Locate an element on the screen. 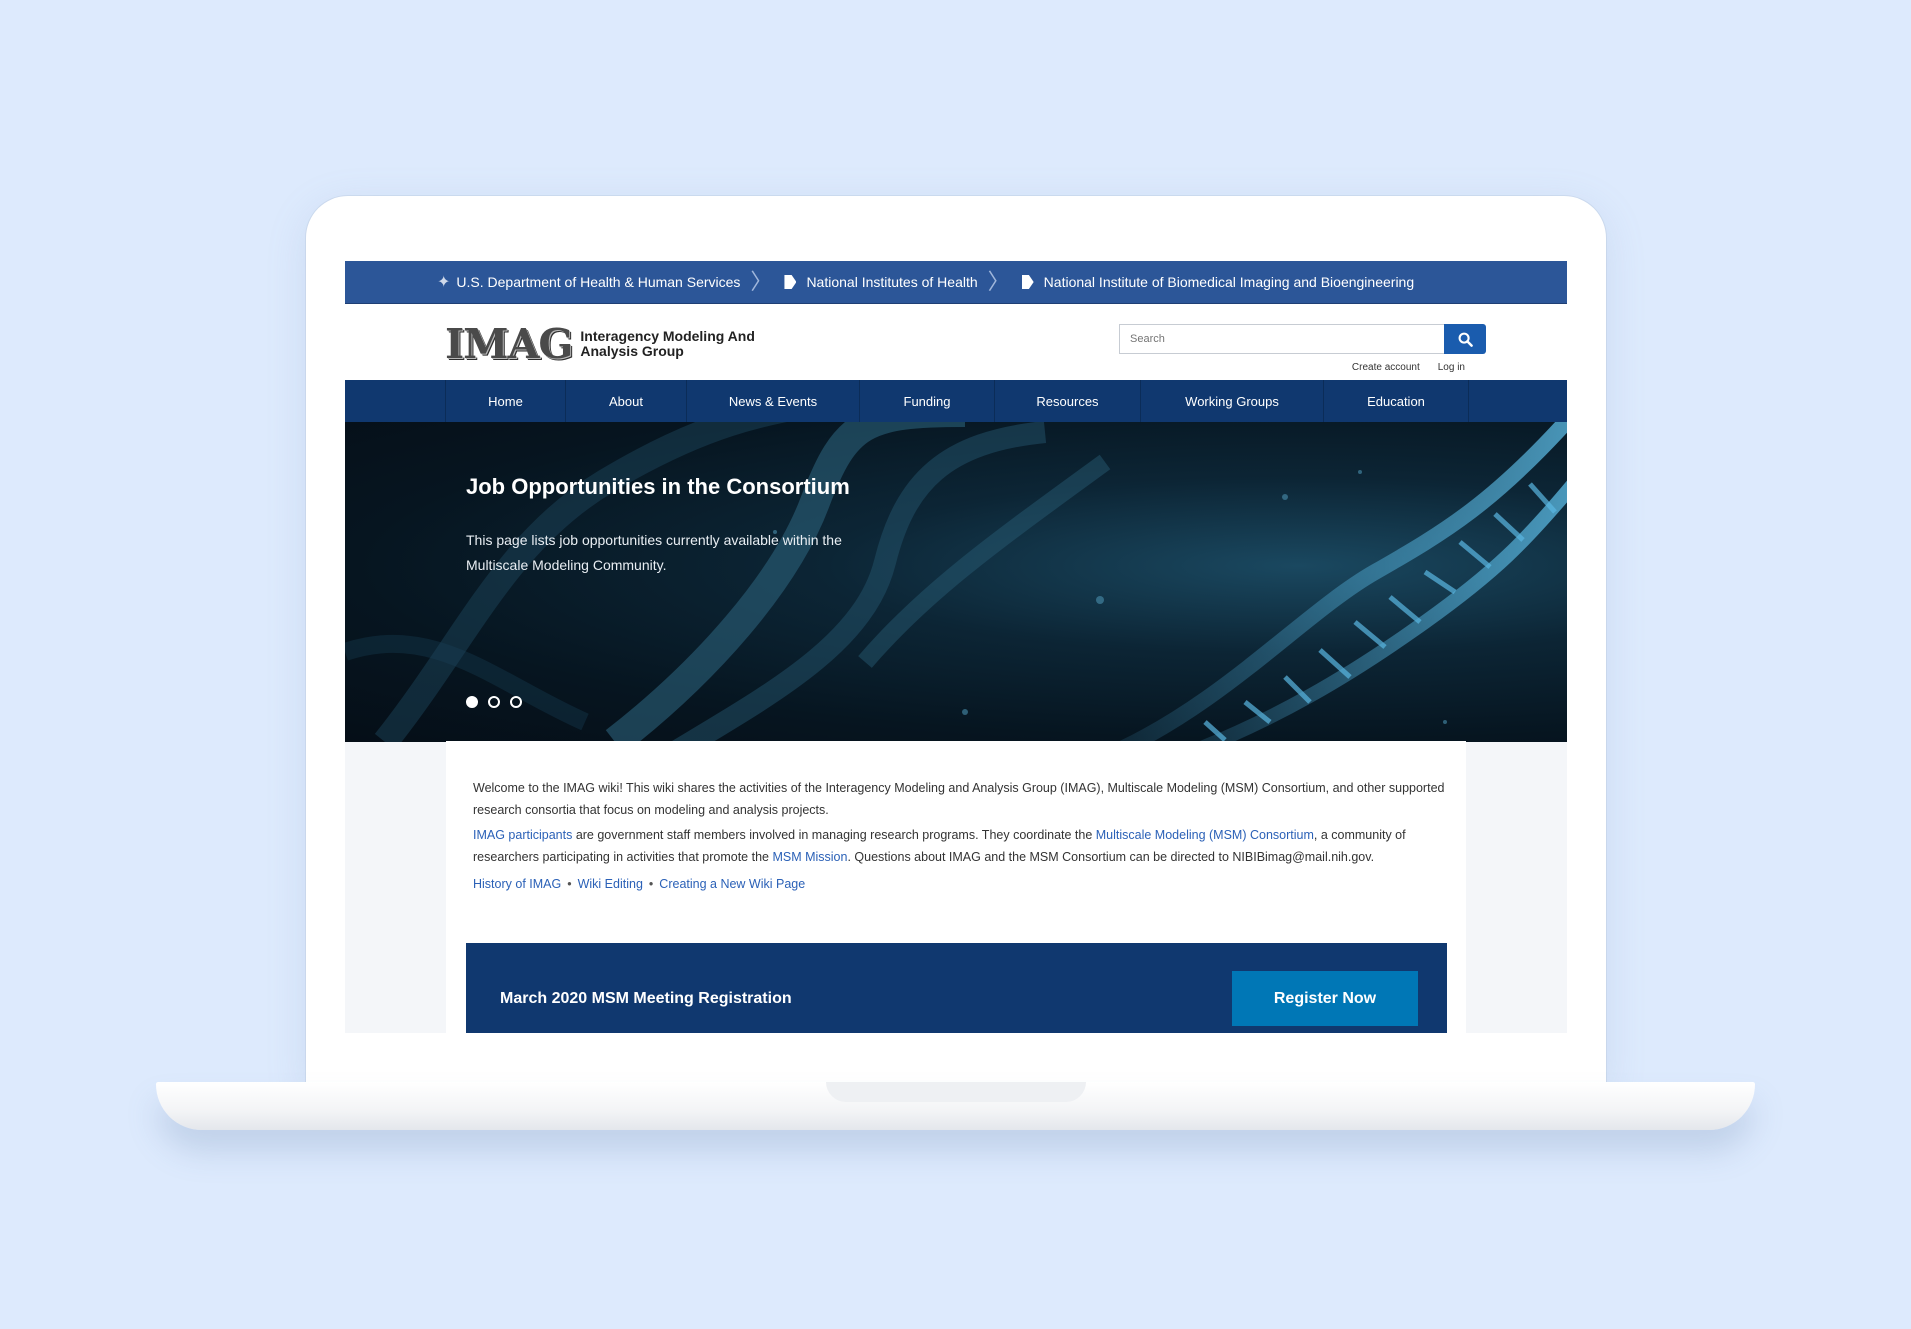 Image resolution: width=1911 pixels, height=1329 pixels. nav-item-home: Home is located at coordinates (505, 401).